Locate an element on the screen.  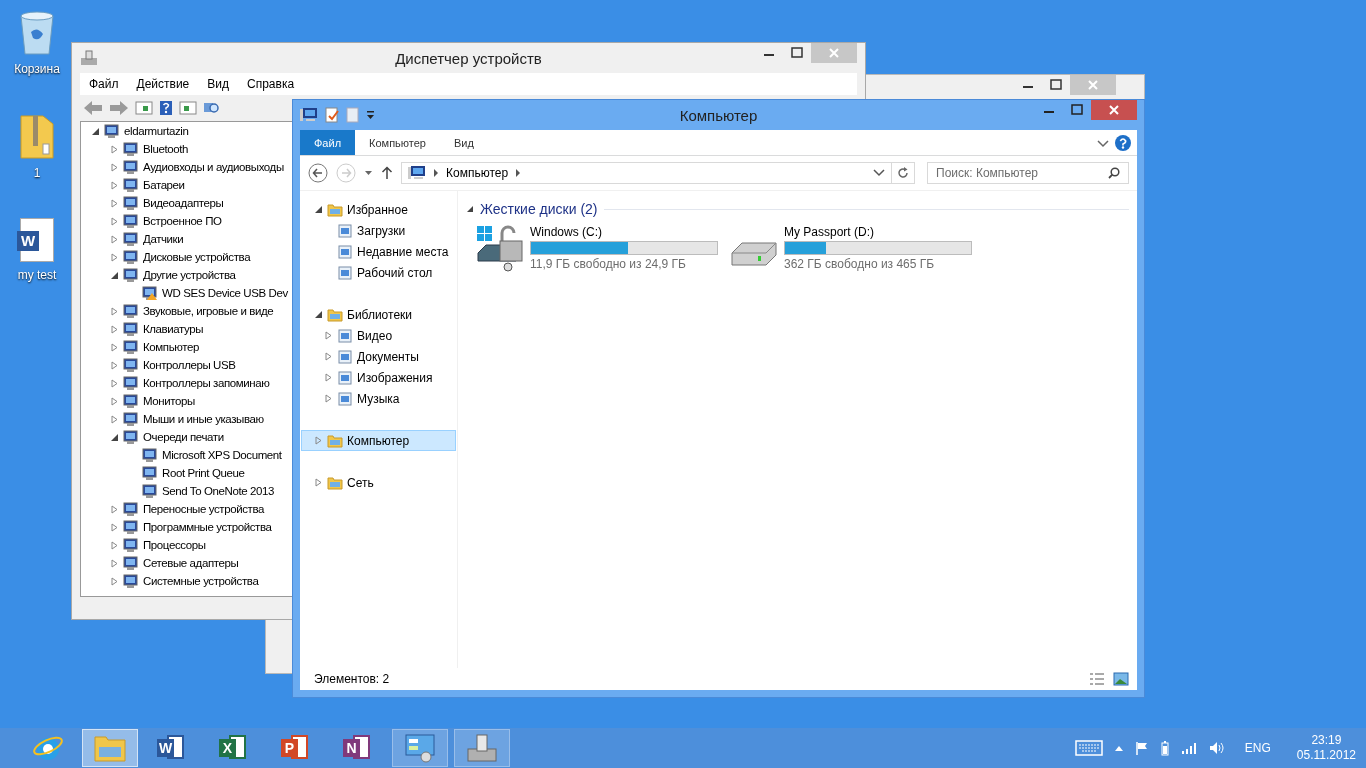
tree-item: Контроллеры USB is located at coordinates (189, 365).